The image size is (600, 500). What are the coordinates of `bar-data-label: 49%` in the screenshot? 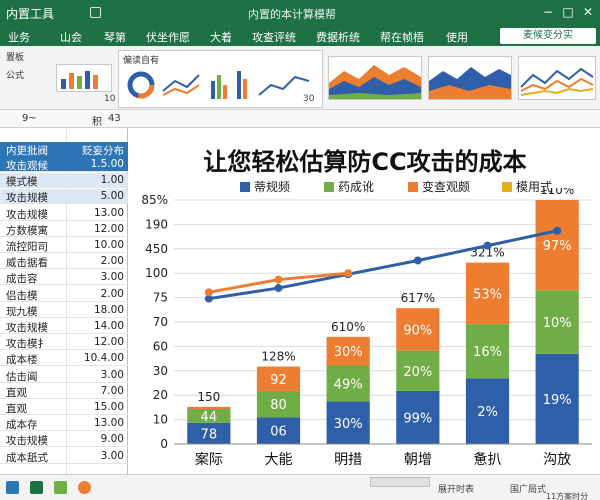 It's located at (348, 385).